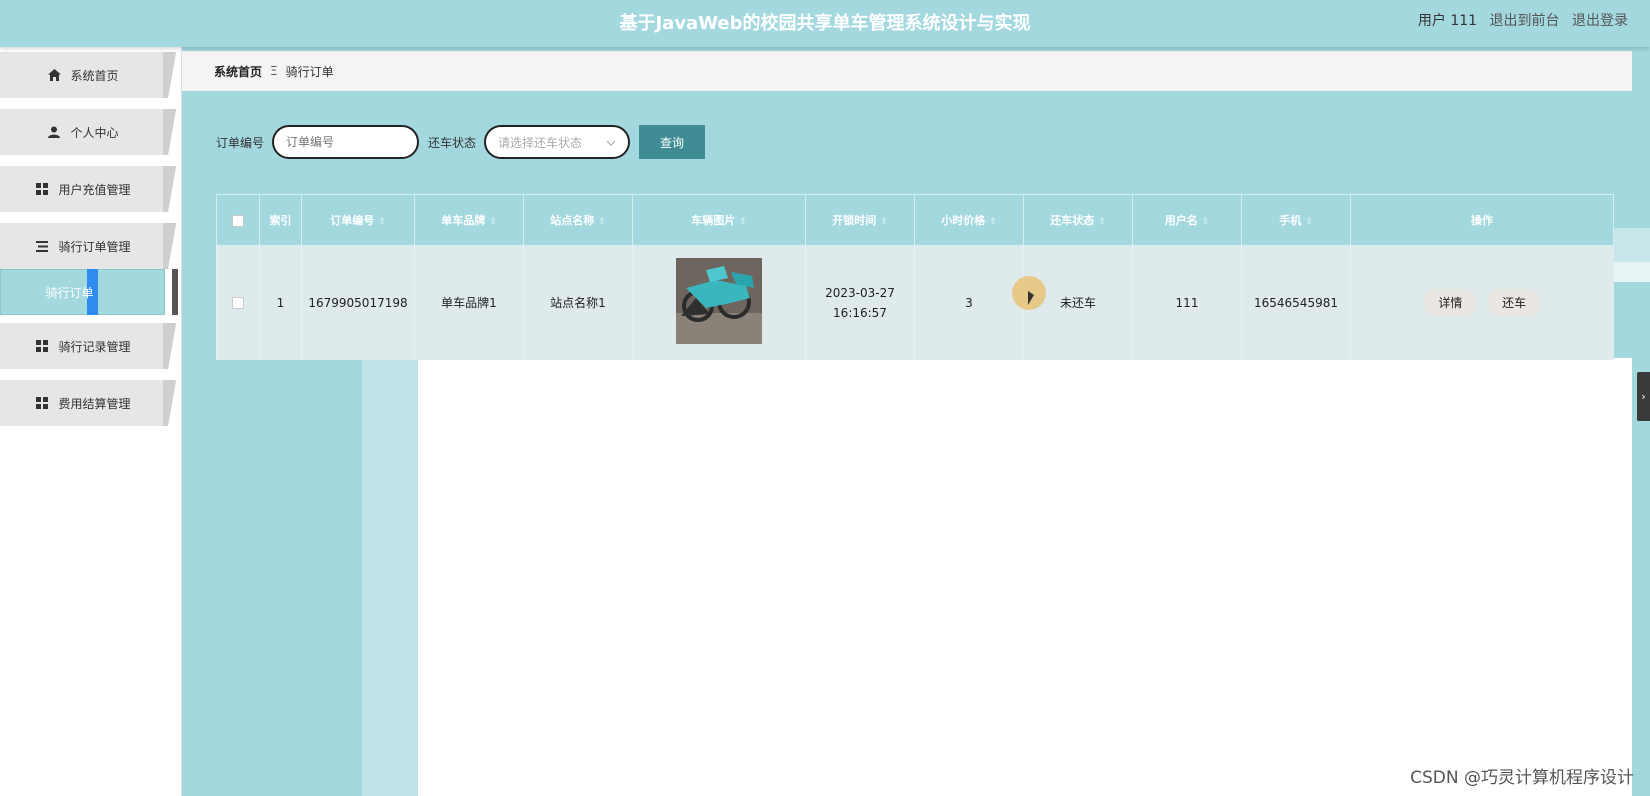  I want to click on cell-username: 111, so click(1187, 302).